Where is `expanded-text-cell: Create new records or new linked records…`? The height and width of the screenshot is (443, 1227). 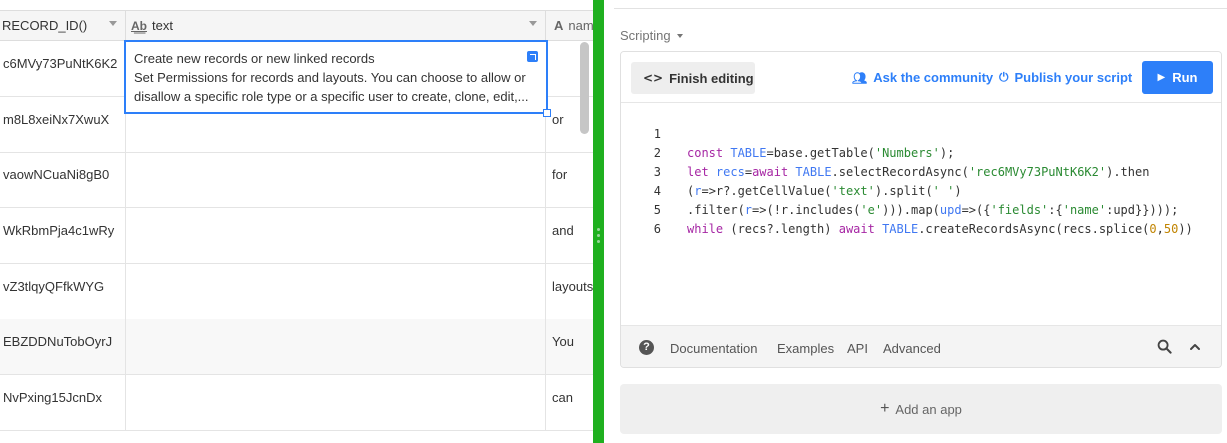
expanded-text-cell: Create new records or new linked records… is located at coordinates (337, 78).